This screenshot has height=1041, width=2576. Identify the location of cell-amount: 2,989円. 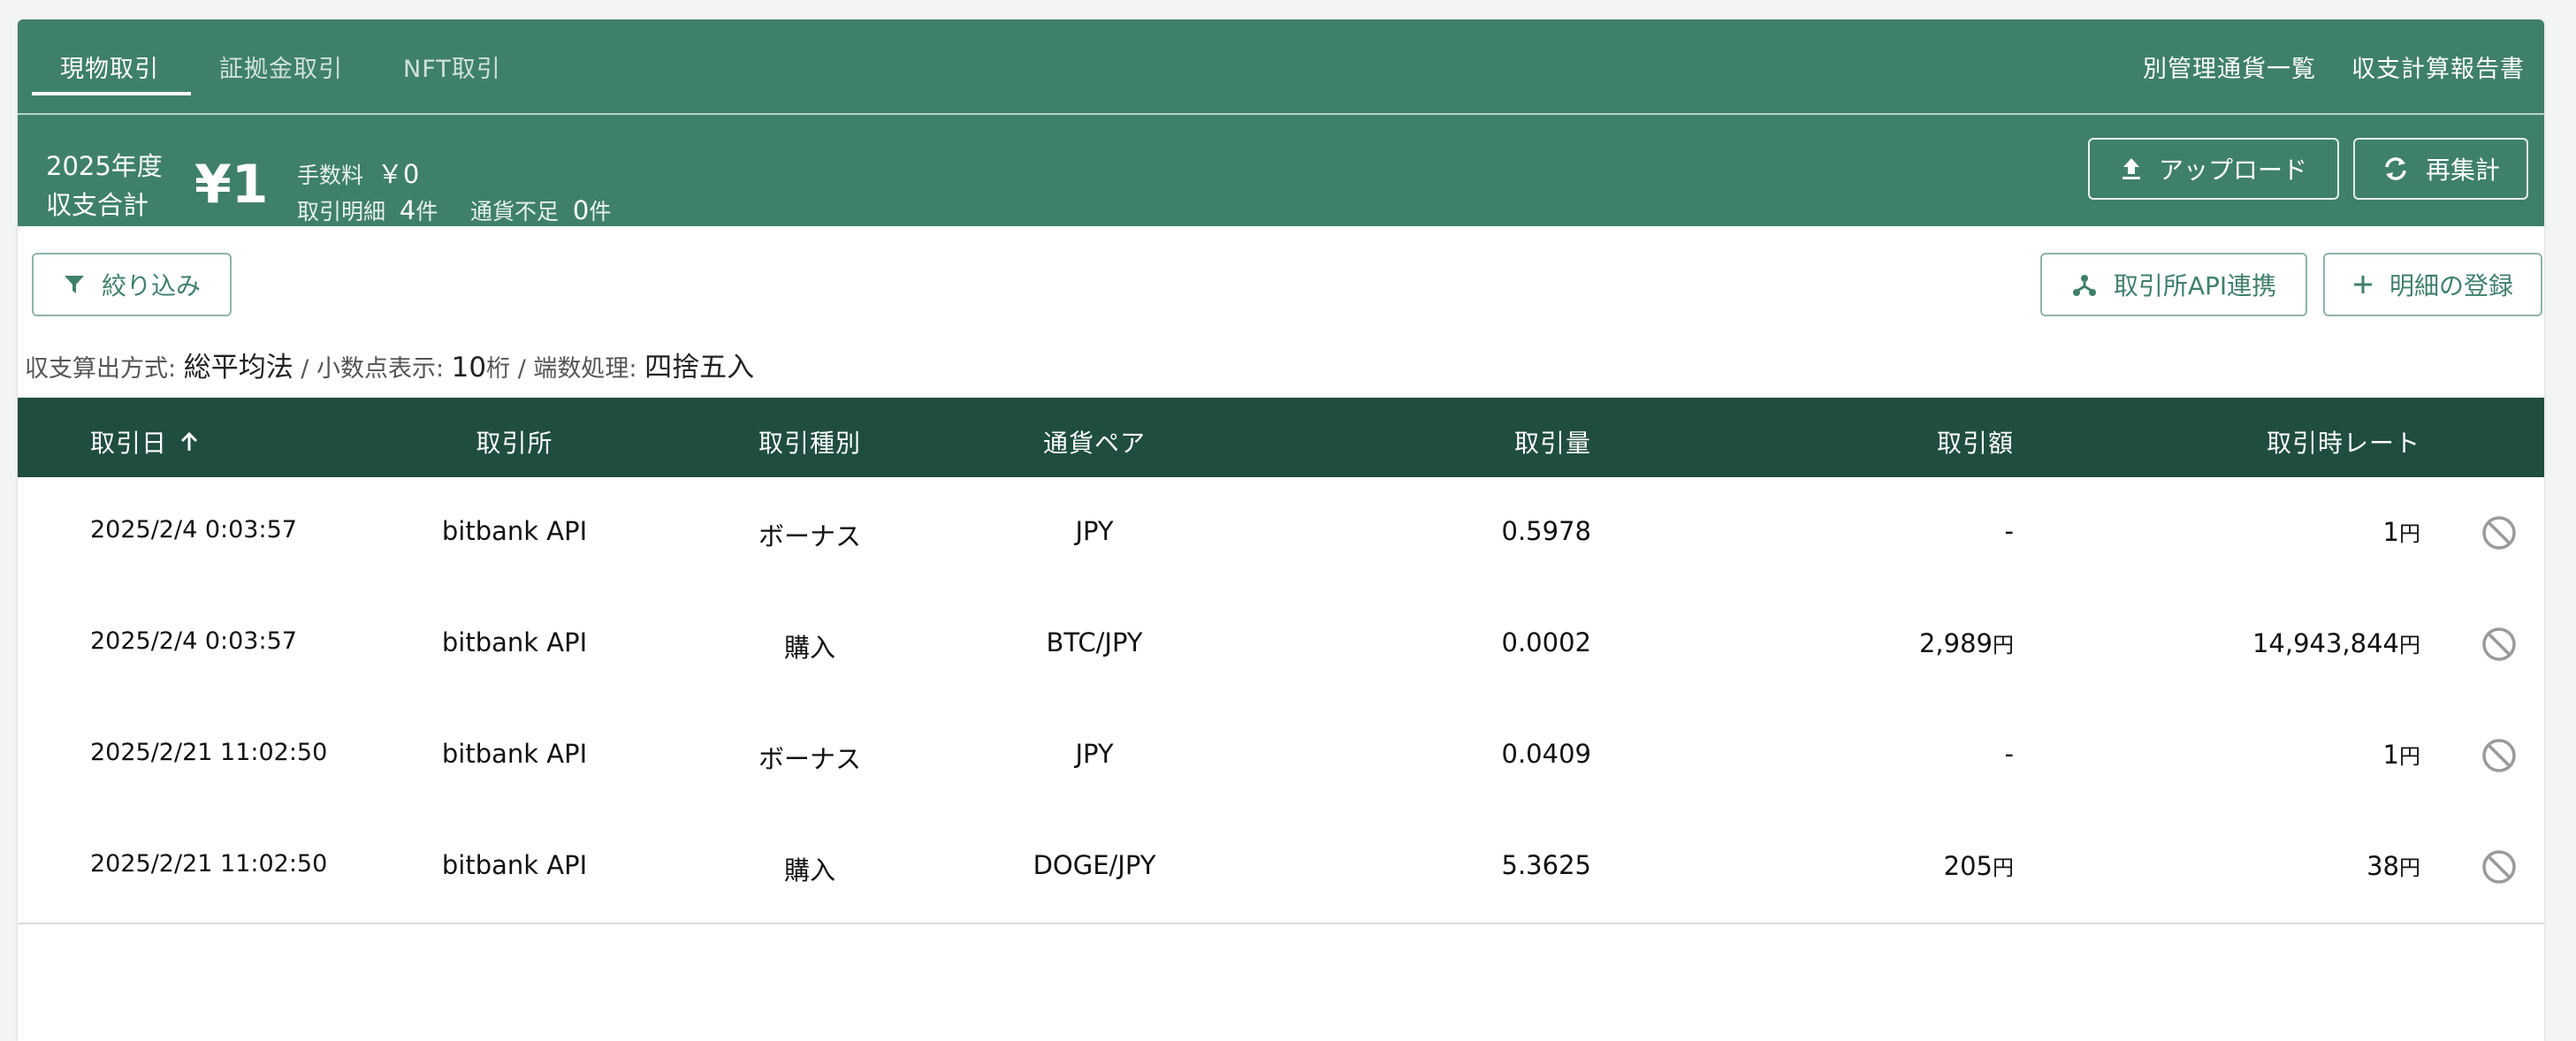
(1966, 642).